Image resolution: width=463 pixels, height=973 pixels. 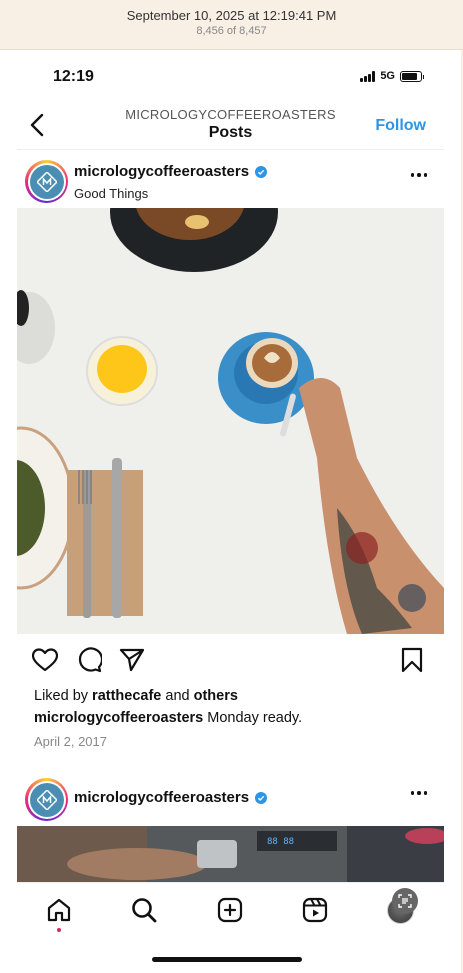 I want to click on photo-count: 8,456 of 8,457, so click(x=231, y=31).